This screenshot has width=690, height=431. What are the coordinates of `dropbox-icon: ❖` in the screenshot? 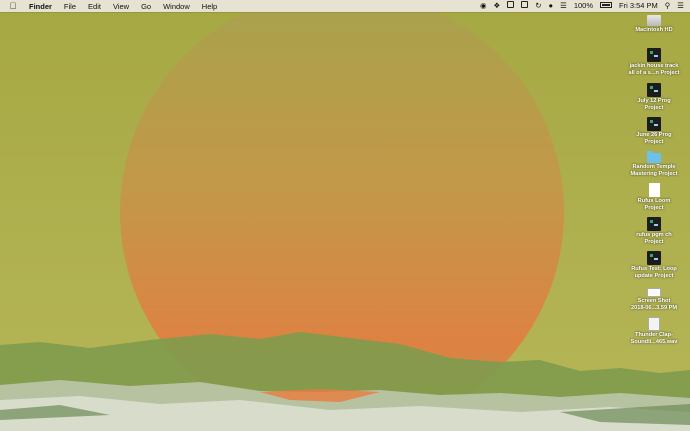 It's located at (497, 6).